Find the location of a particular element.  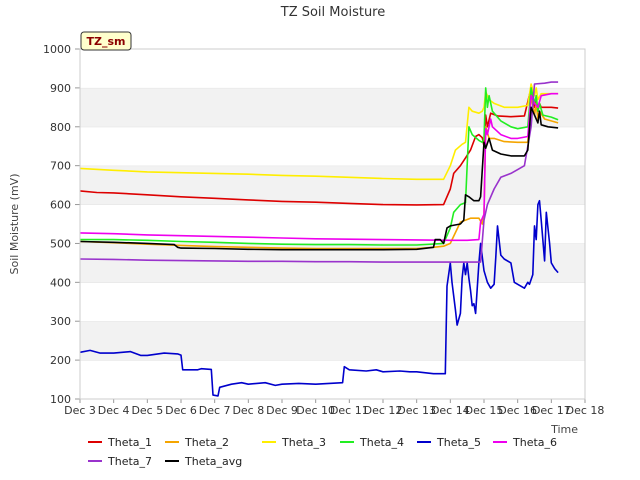

y-tick-label: 400 is located at coordinates (60, 282).